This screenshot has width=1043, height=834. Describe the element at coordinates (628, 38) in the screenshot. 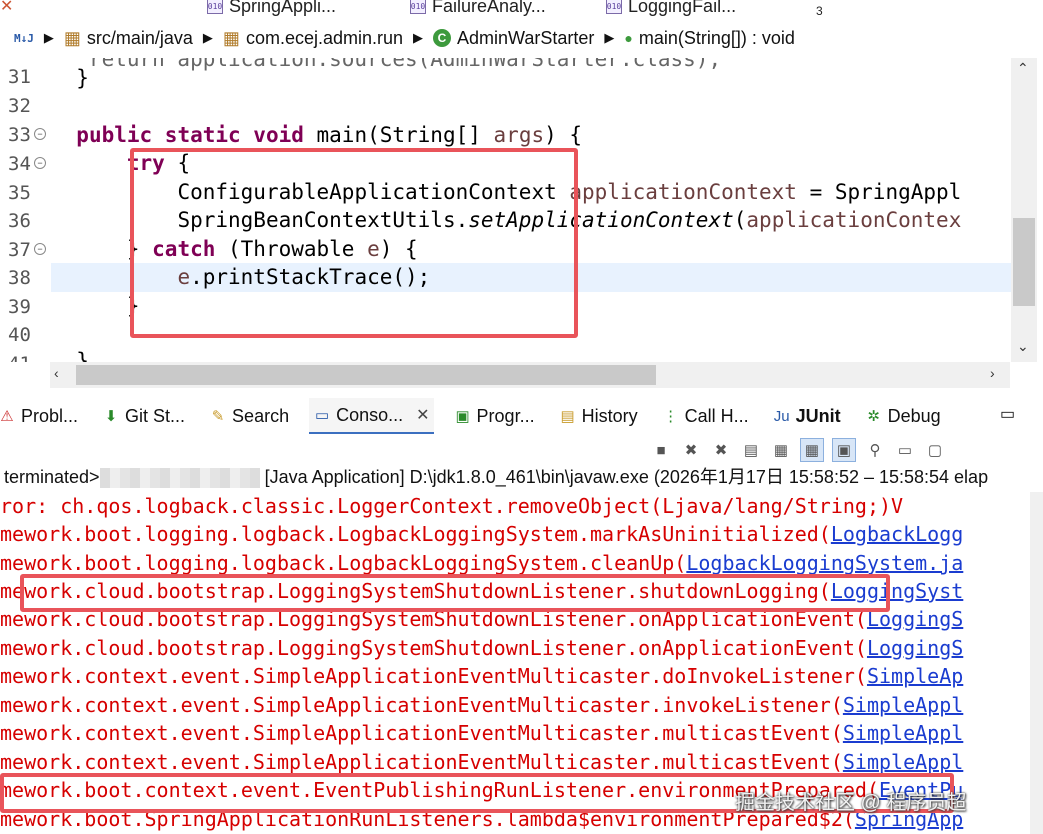

I see `public-static-method-icon: ●` at that location.